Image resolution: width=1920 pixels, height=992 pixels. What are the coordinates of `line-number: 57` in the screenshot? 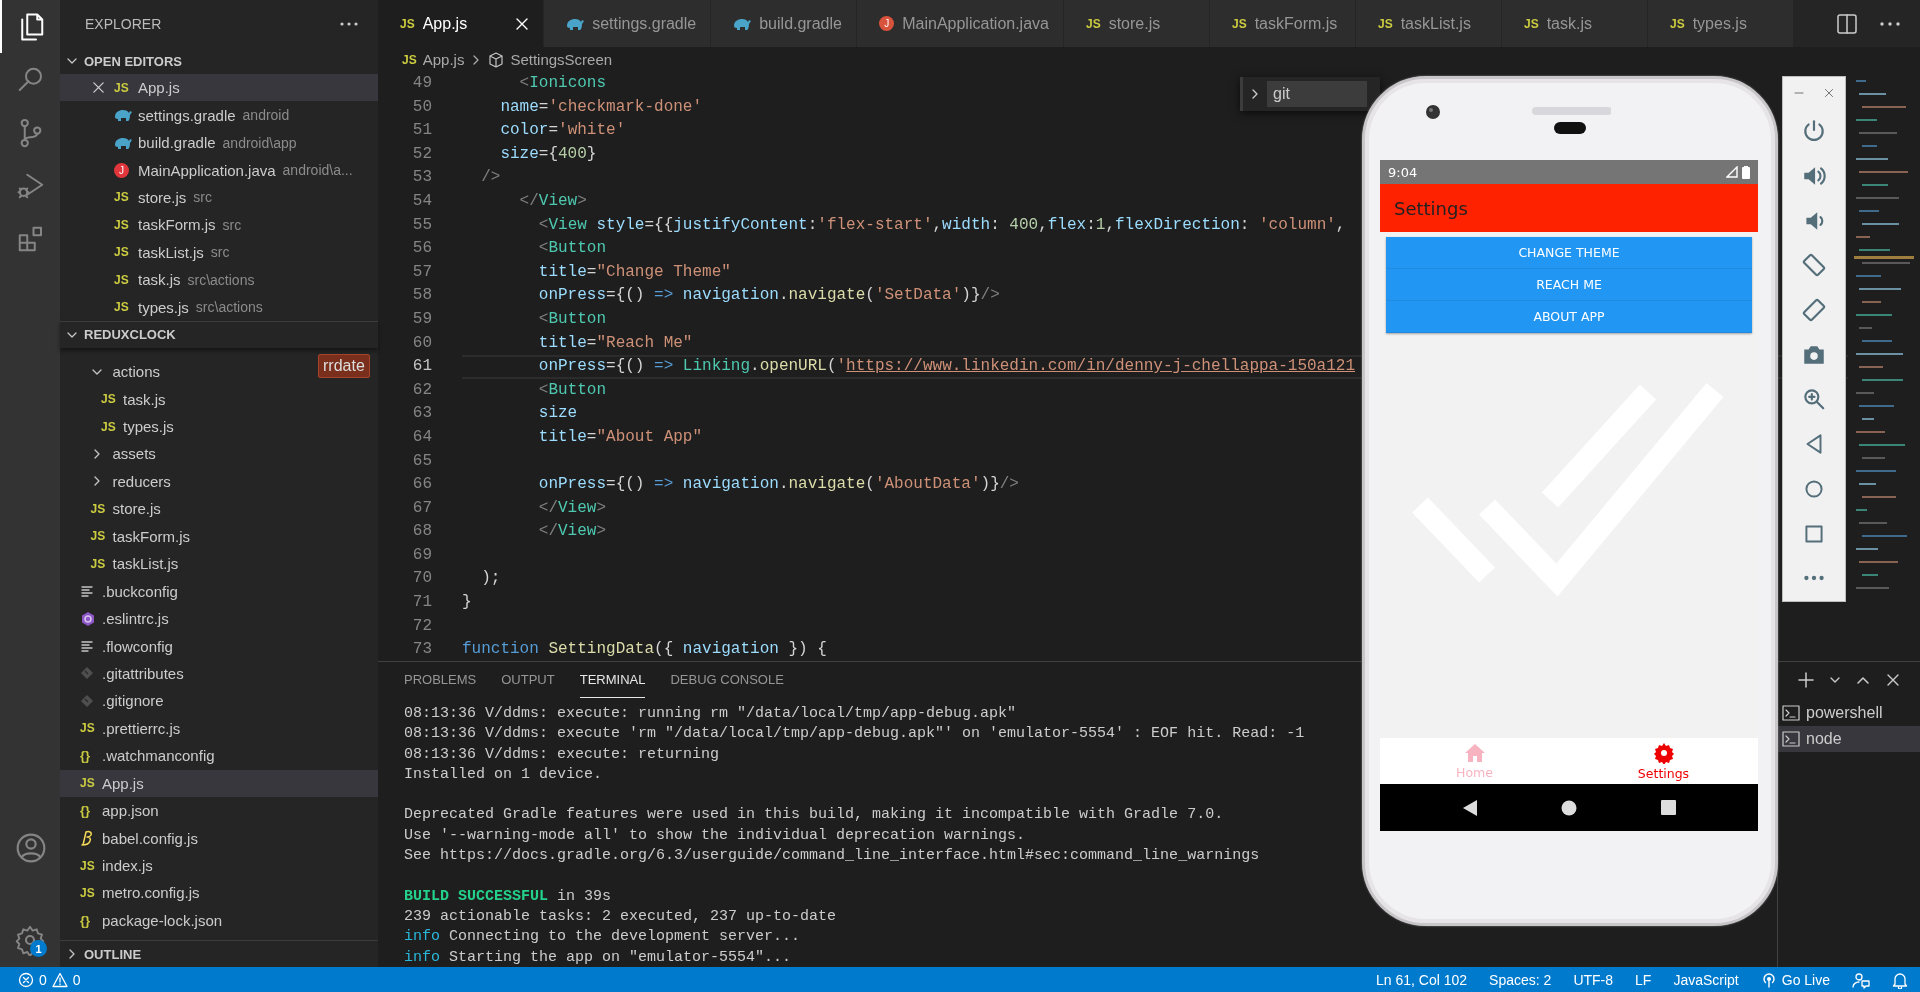 It's located at (422, 272).